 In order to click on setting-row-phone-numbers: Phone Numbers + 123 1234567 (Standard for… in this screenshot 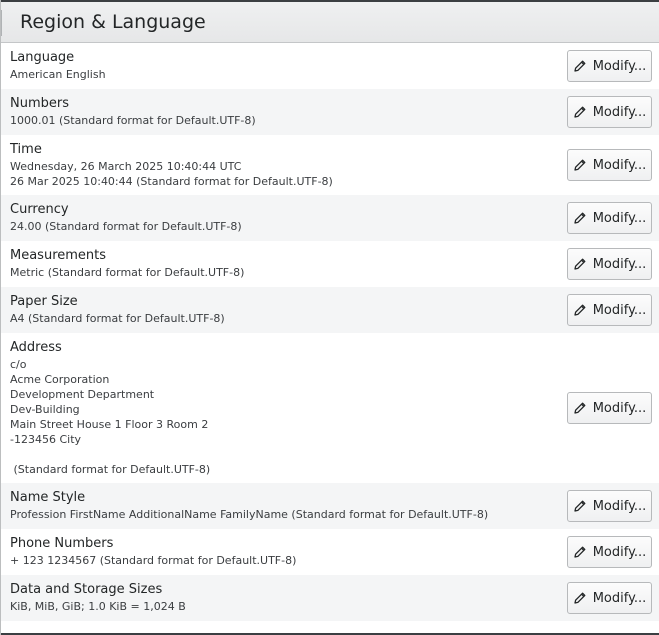, I will do `click(330, 552)`.